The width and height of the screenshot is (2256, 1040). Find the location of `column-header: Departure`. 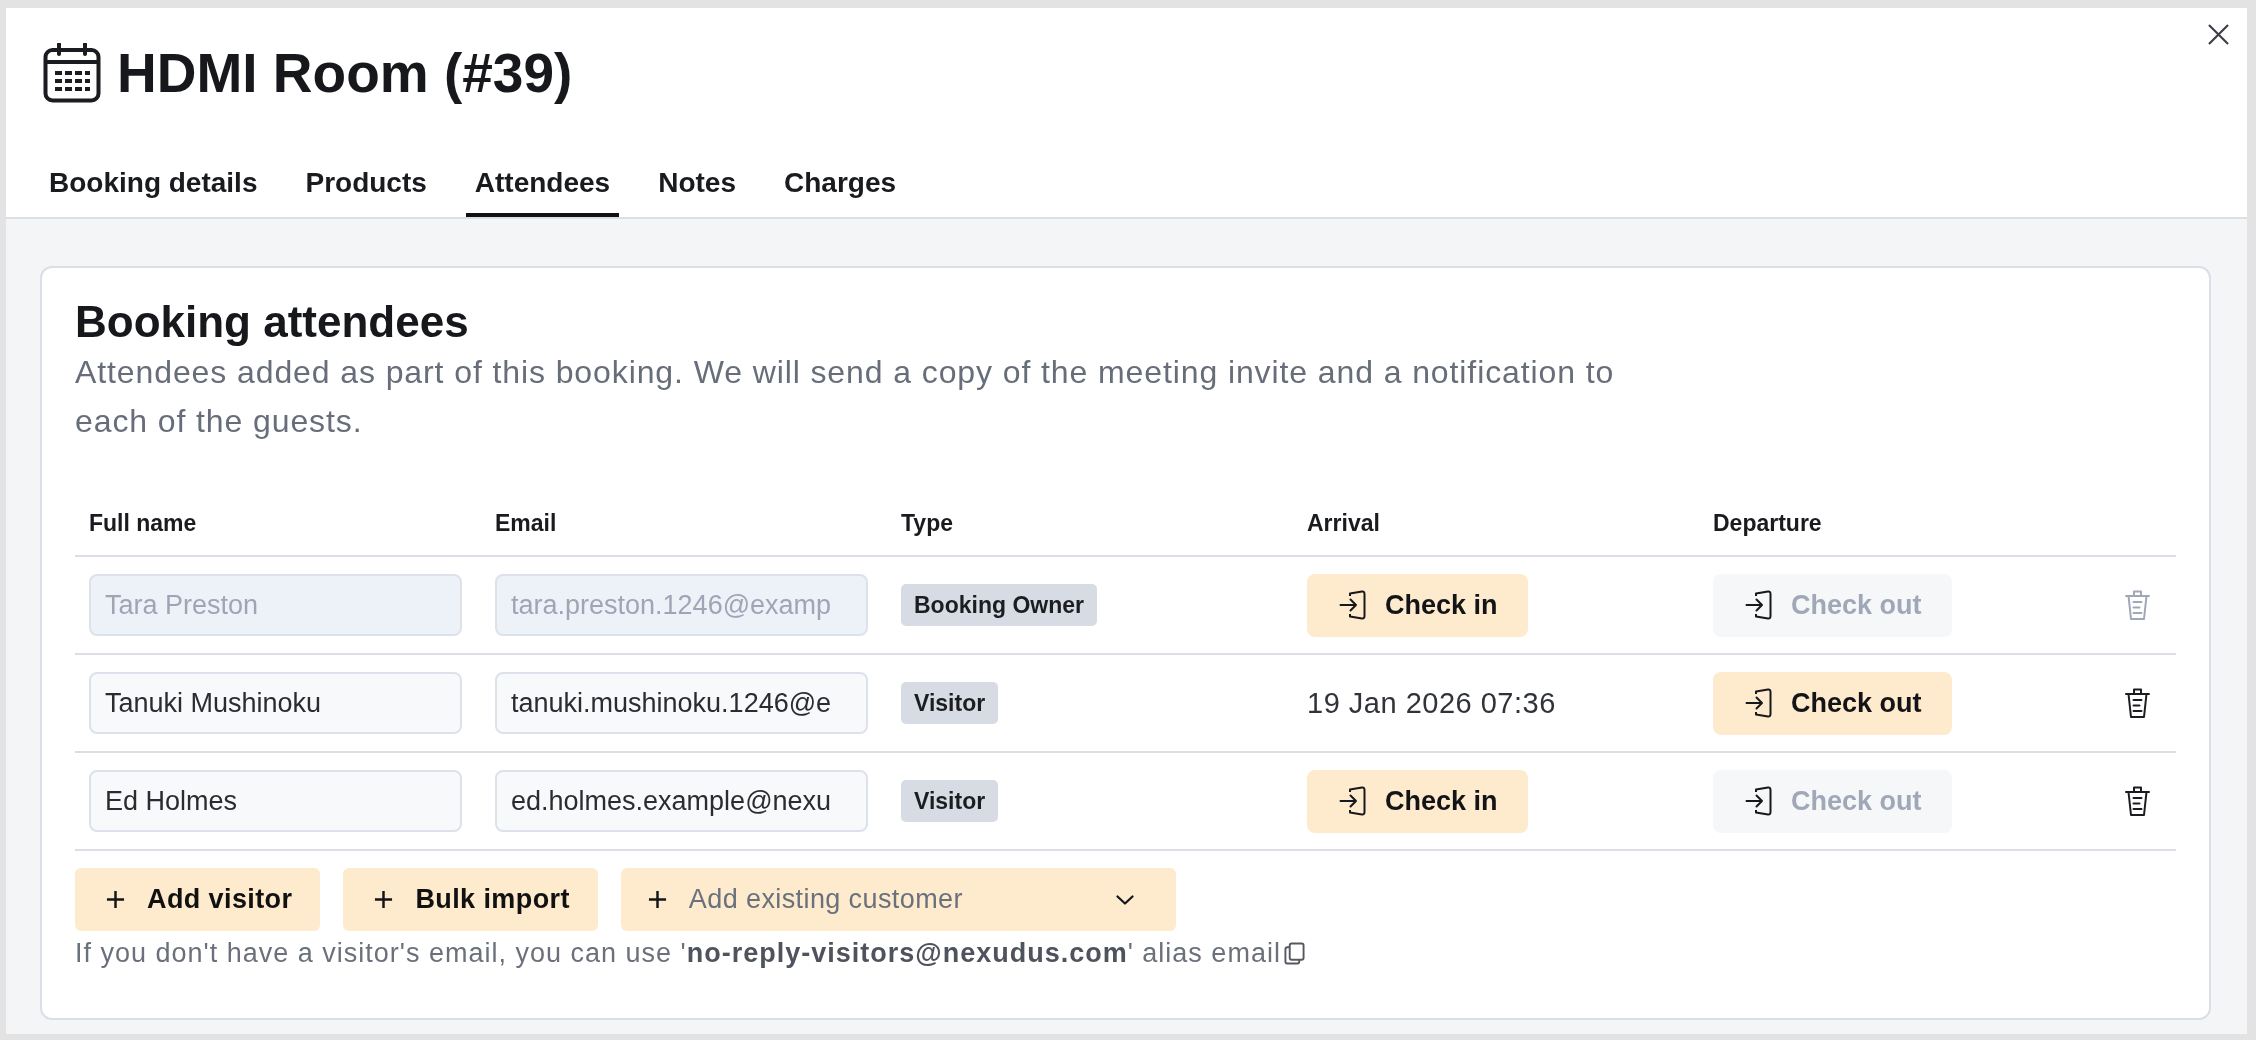

column-header: Departure is located at coordinates (1767, 523).